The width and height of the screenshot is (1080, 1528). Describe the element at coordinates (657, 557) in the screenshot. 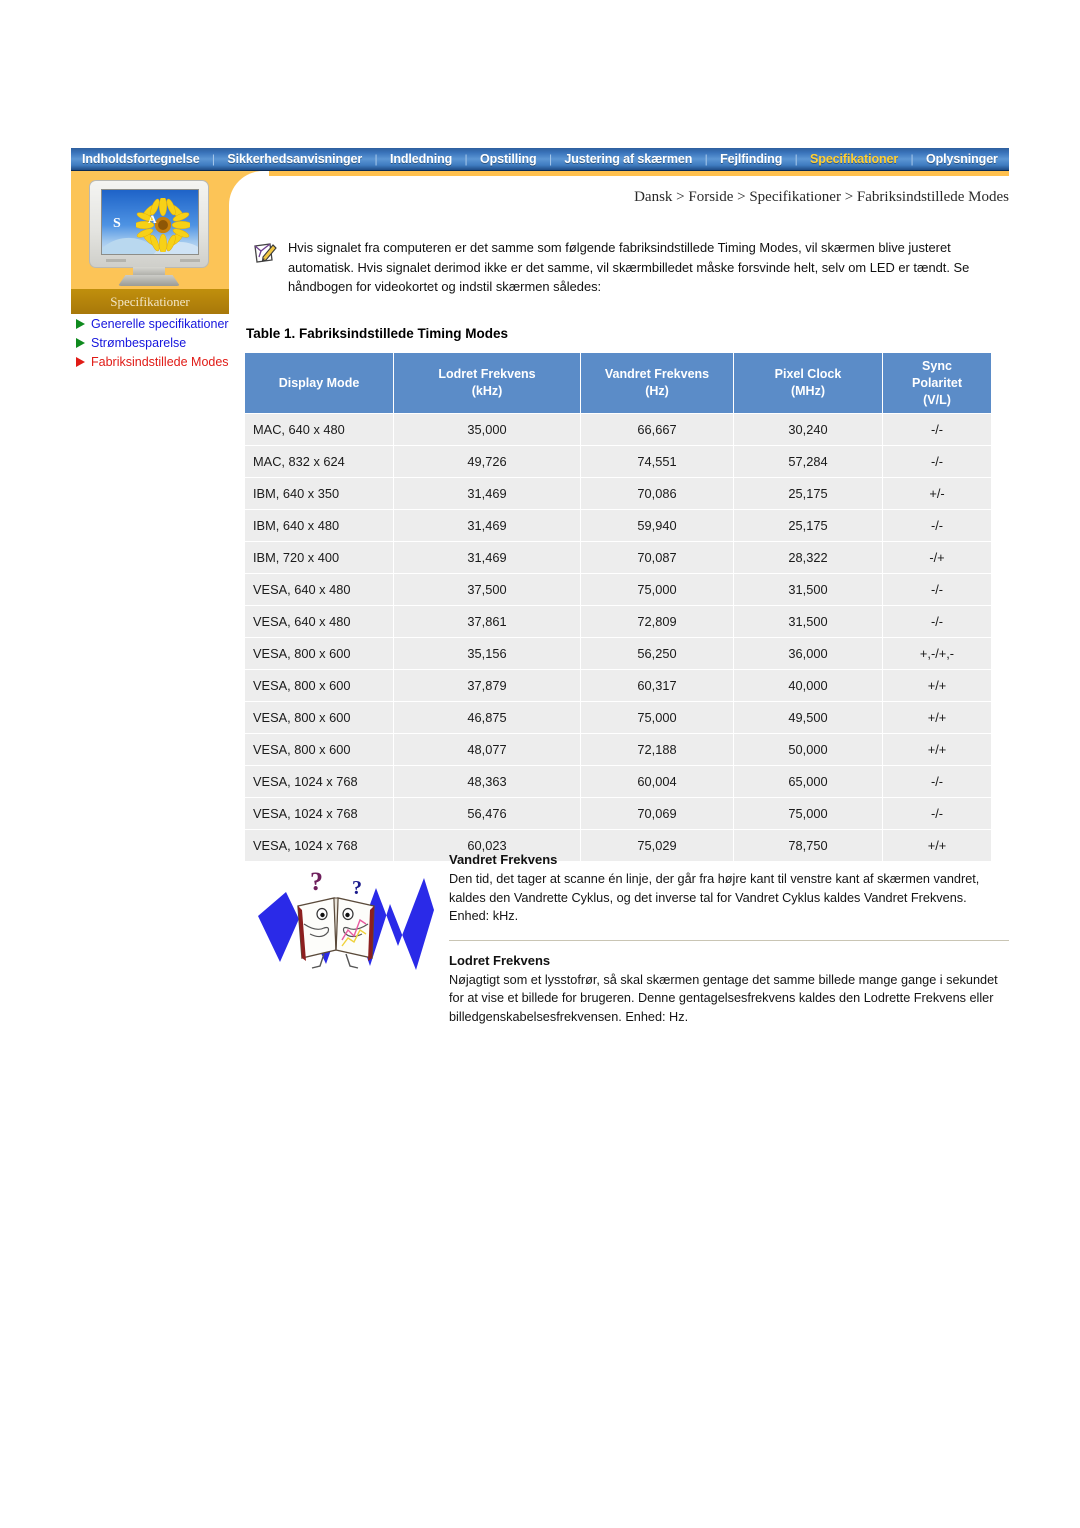

I see `cell-vandret: 70,087` at that location.